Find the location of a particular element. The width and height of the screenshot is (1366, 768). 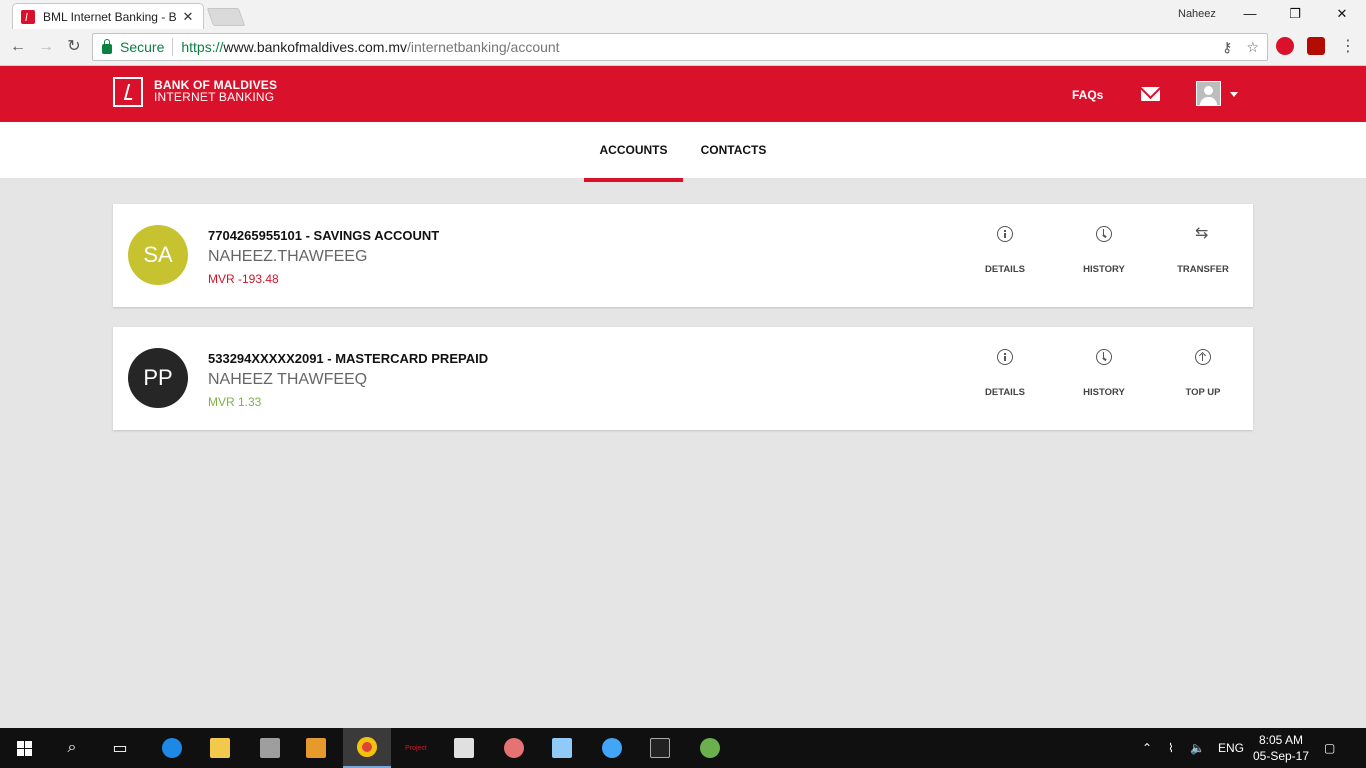

language-indicator: ENG is located at coordinates (1231, 748).